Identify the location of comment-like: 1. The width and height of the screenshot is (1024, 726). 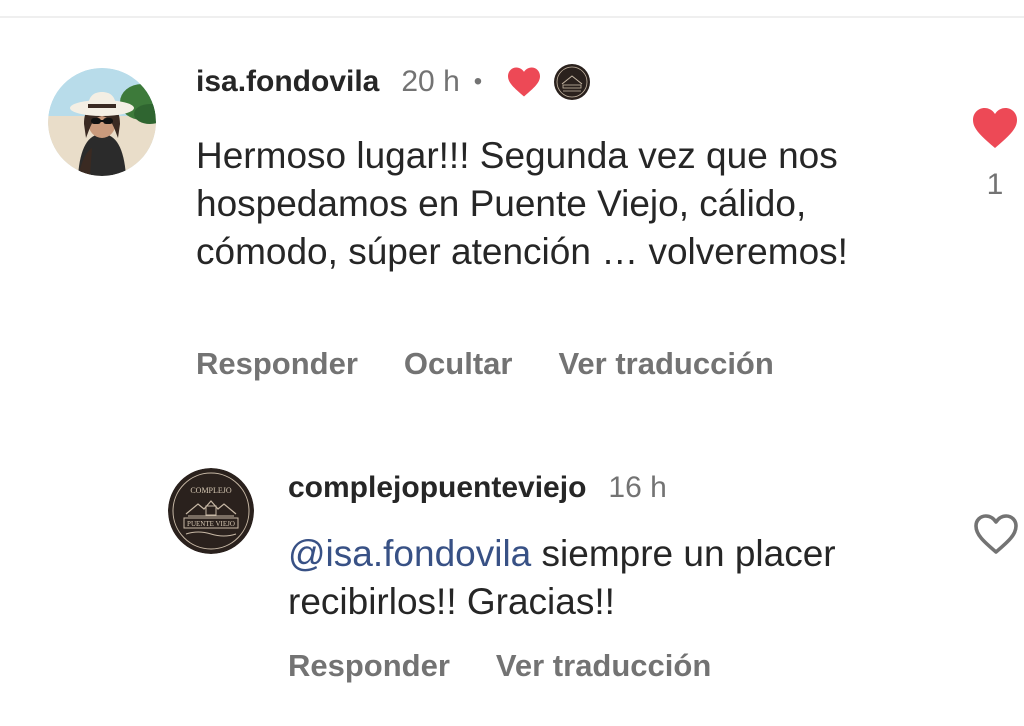
(995, 154).